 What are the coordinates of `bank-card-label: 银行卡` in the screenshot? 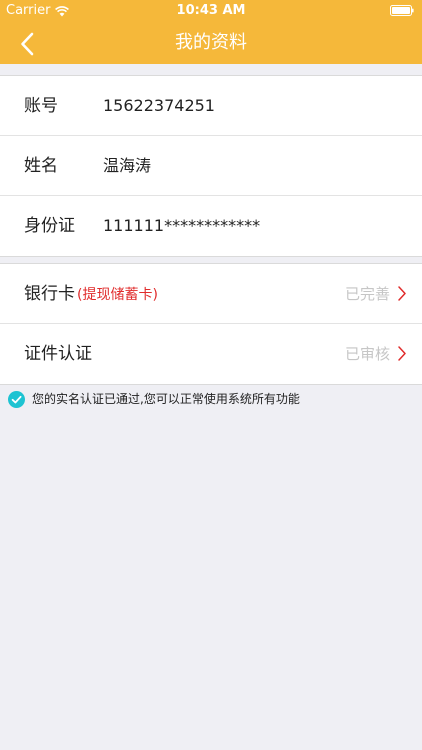 It's located at (49, 294).